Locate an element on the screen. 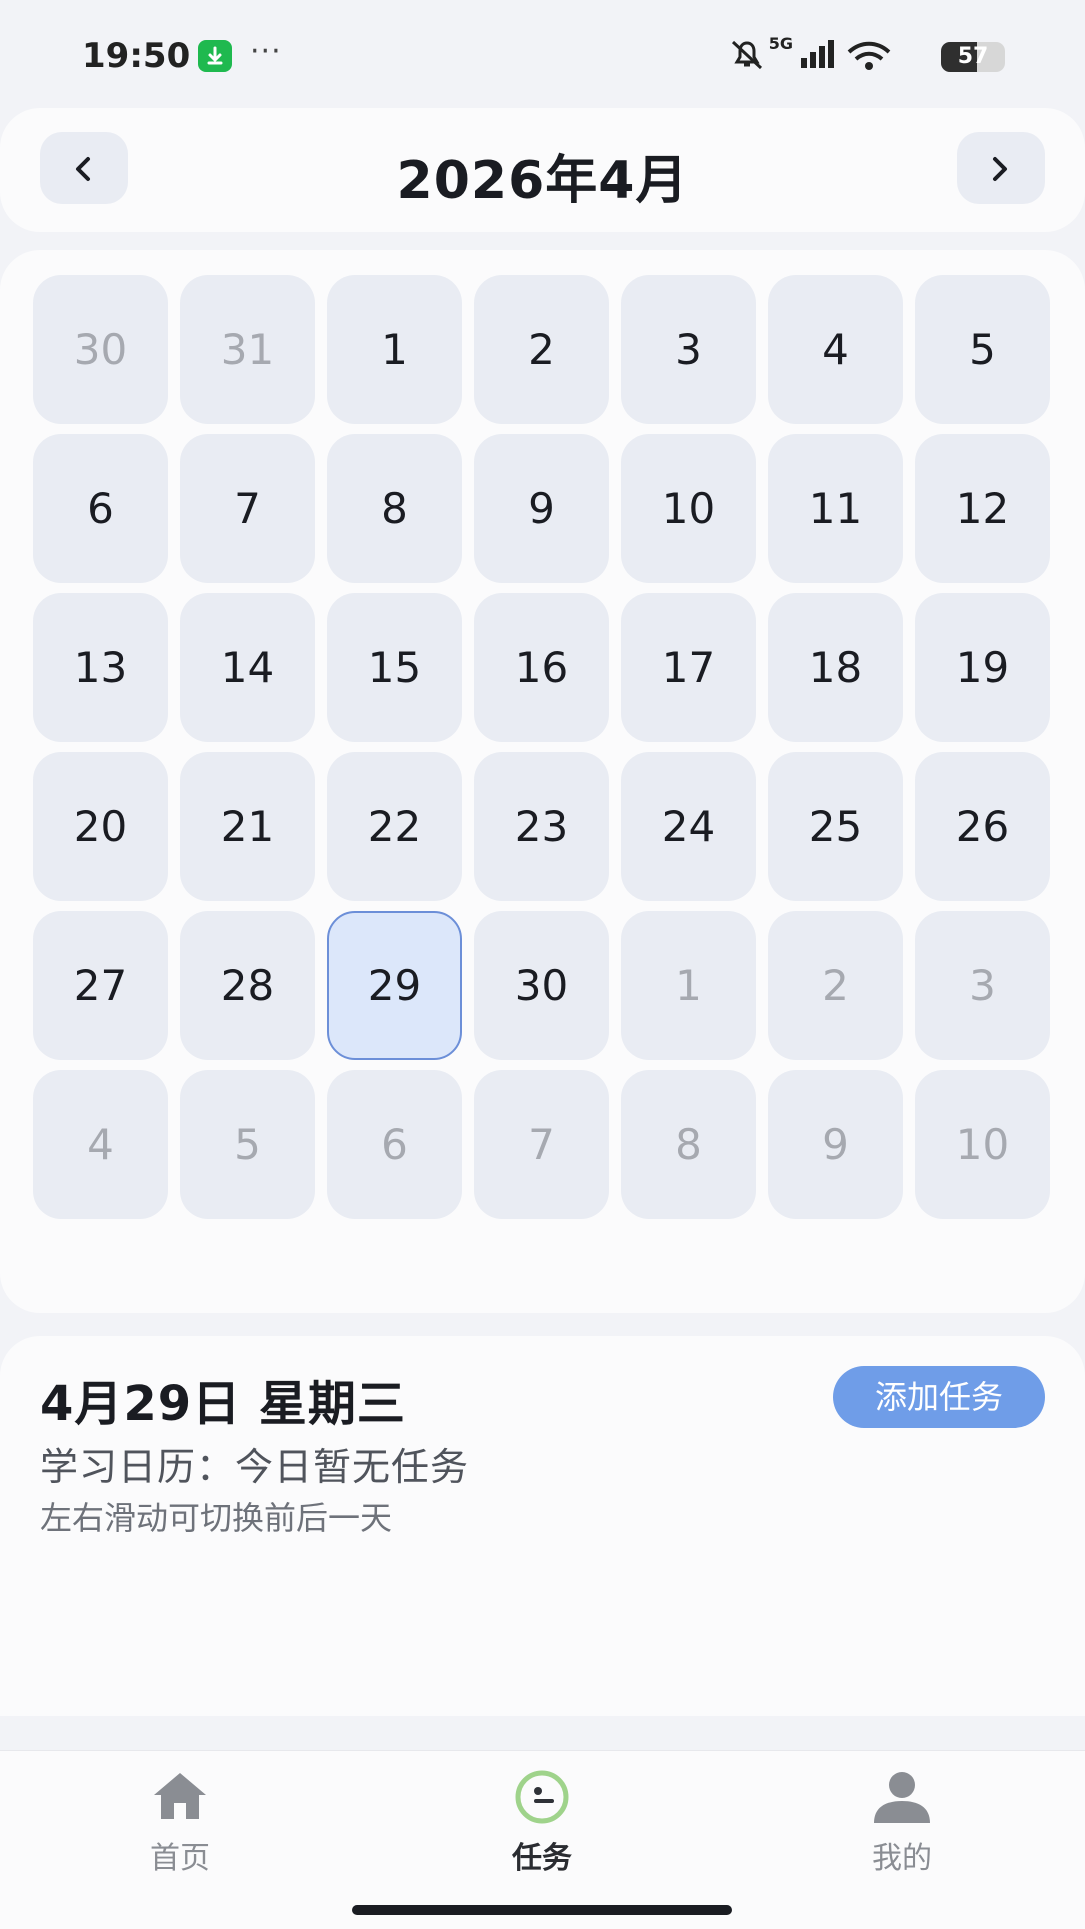 The image size is (1085, 1929). day-cell: 24 is located at coordinates (688, 826).